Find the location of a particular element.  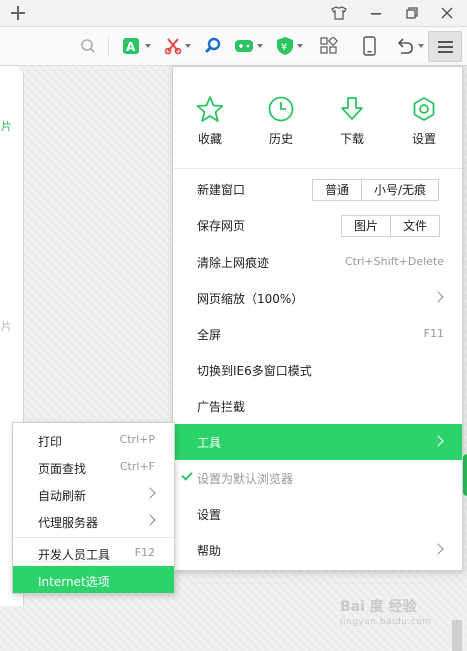

submenu-item-label: 打印 is located at coordinates (50, 442).